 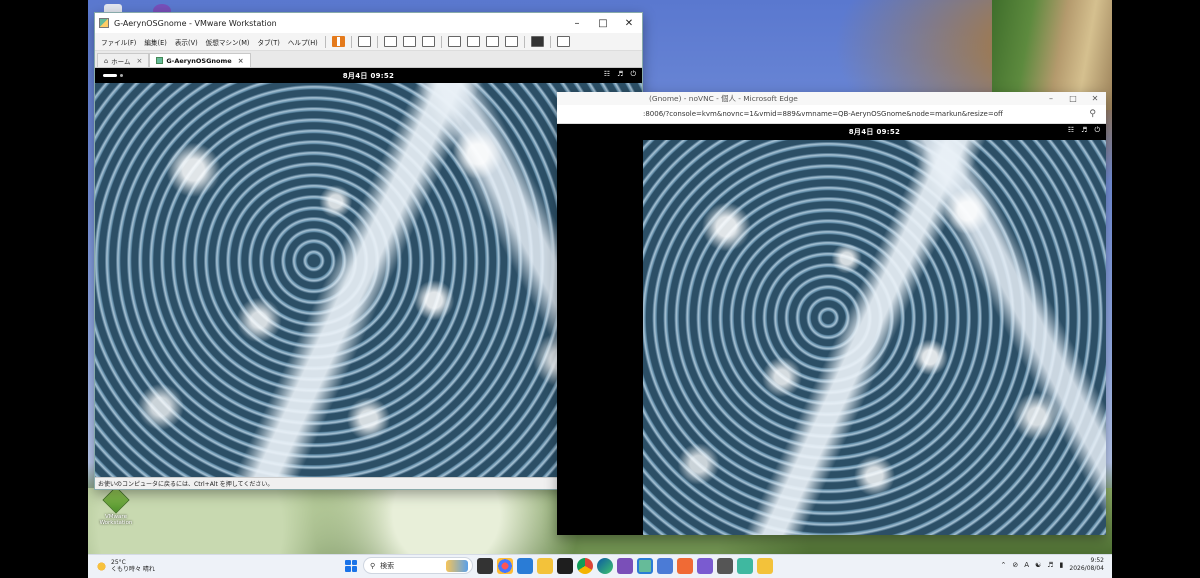 I want to click on tab-home: ⌂ ホーム ×, so click(x=123, y=60).